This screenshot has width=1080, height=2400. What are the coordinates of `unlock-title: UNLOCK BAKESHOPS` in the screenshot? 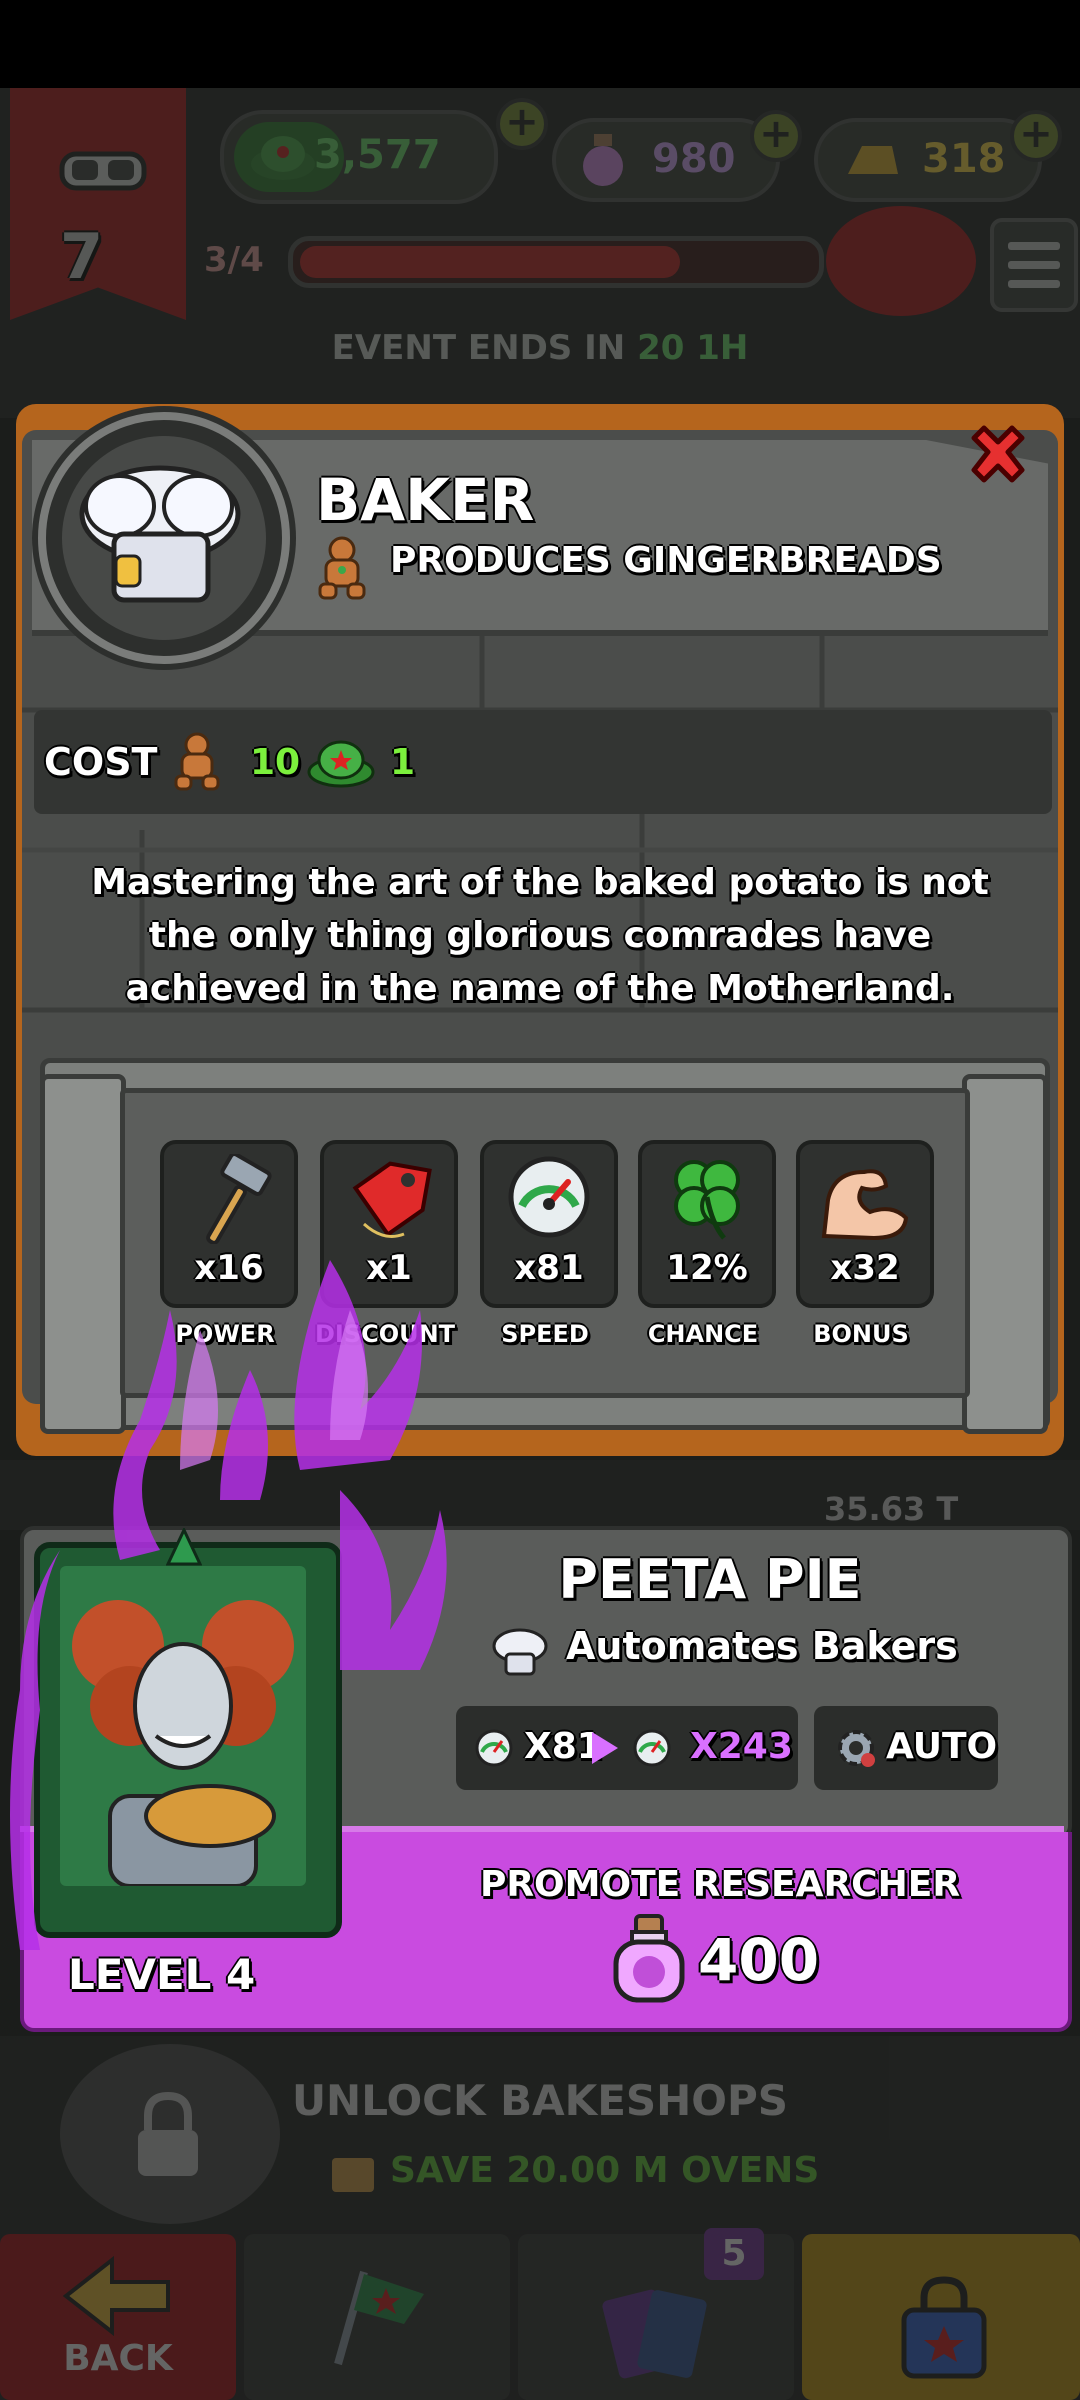 It's located at (540, 2100).